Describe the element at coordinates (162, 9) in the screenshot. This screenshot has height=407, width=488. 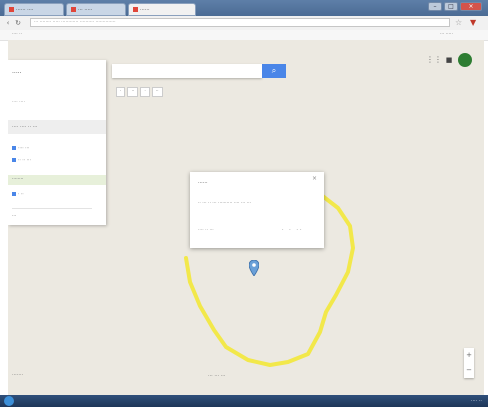
I see `browser-tab-active: ······` at that location.